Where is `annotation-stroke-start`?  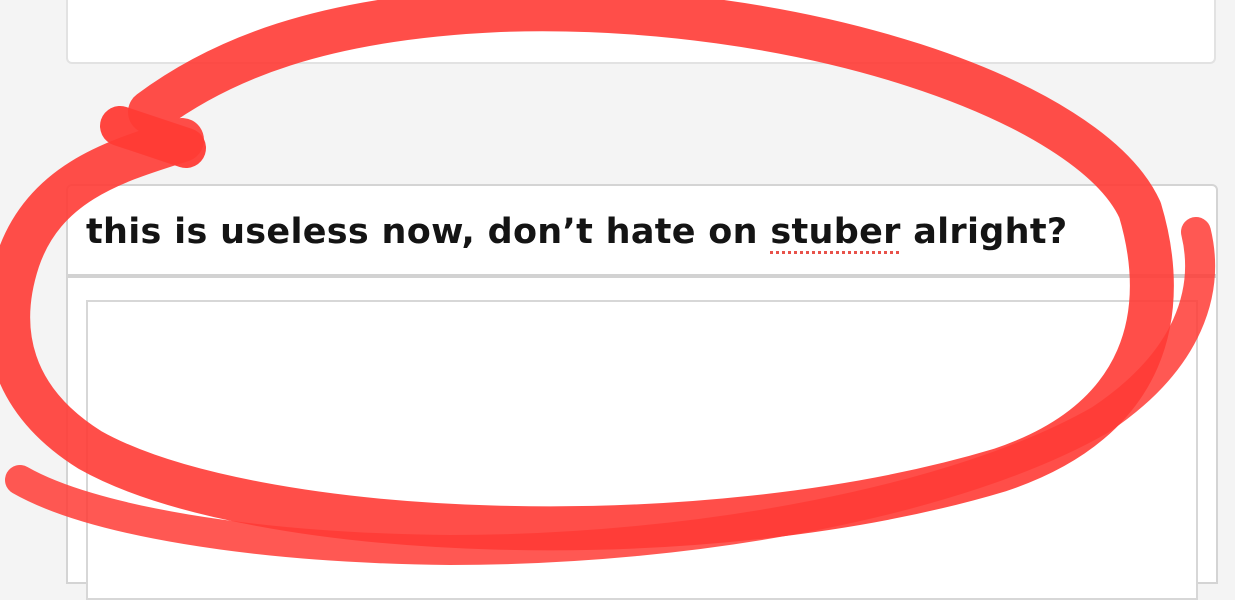 annotation-stroke-start is located at coordinates (153, 137).